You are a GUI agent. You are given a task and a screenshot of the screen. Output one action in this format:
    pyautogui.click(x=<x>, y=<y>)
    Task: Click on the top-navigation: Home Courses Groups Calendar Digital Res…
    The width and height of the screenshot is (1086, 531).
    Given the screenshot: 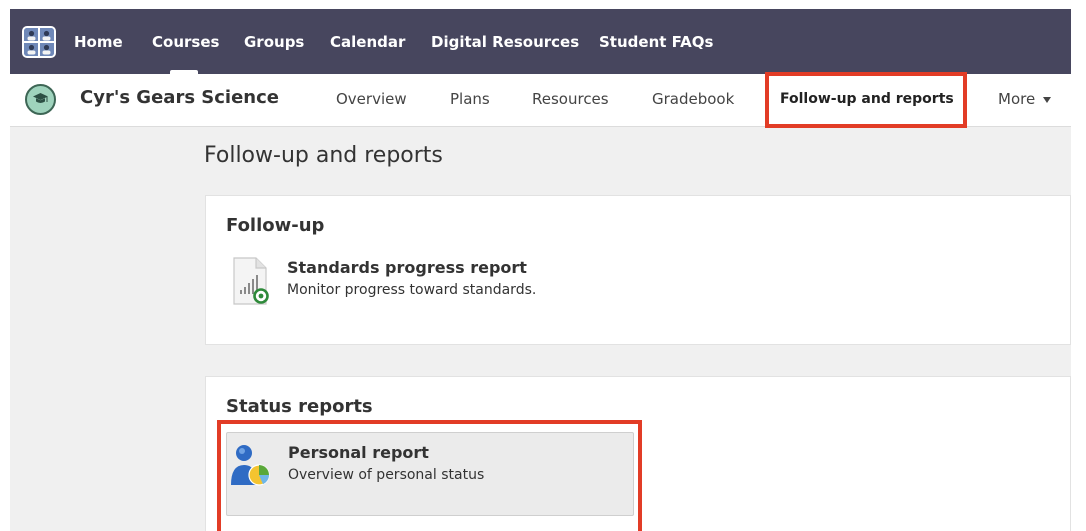 What is the action you would take?
    pyautogui.click(x=540, y=41)
    